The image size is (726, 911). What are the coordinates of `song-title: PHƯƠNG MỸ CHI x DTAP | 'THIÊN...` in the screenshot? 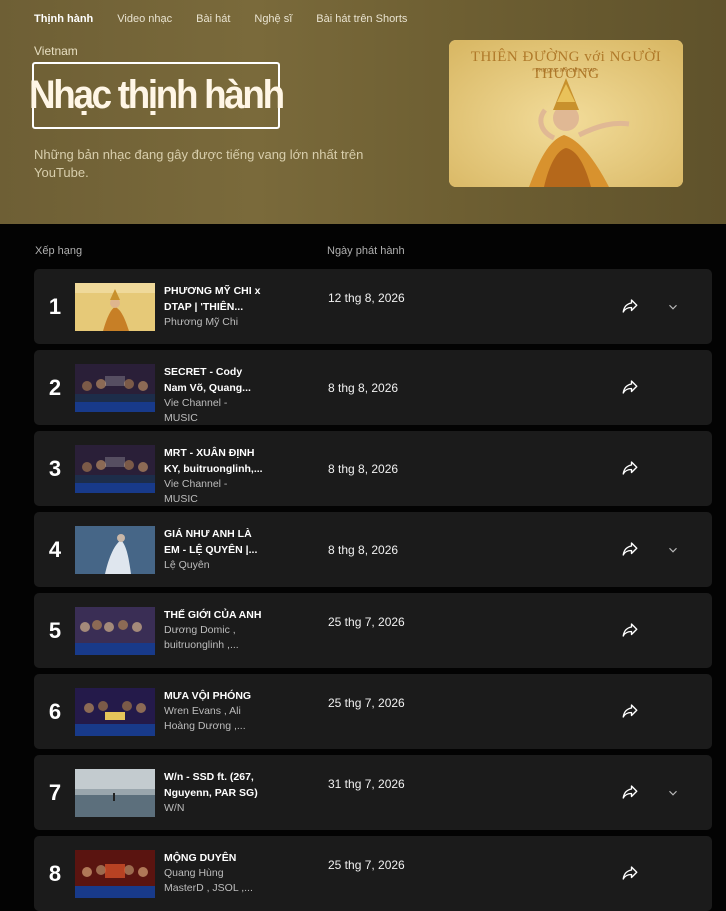 It's located at (214, 299).